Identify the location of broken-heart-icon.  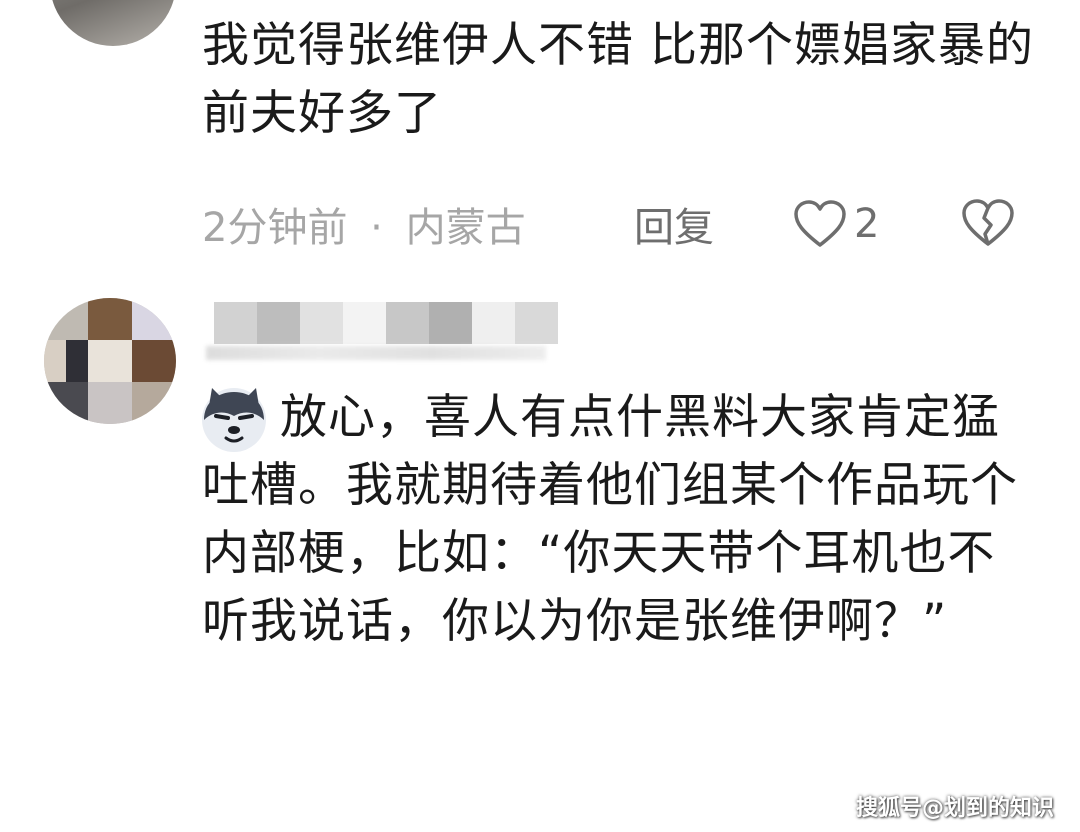
(988, 222).